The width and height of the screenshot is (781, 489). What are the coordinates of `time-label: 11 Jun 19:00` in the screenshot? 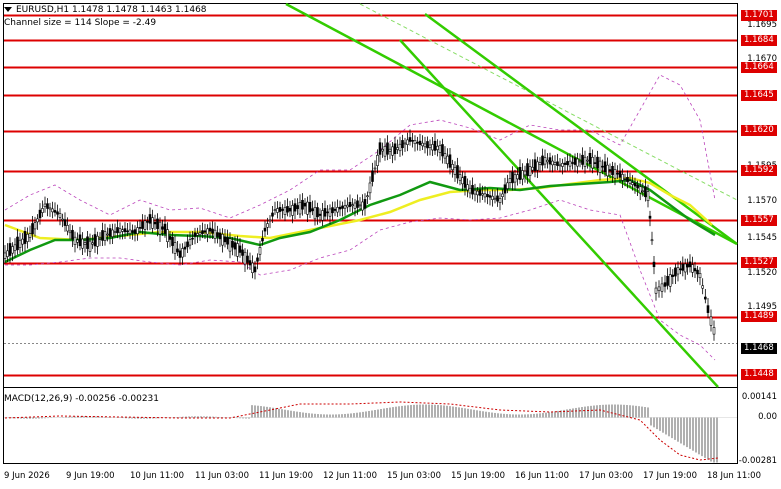 It's located at (286, 476).